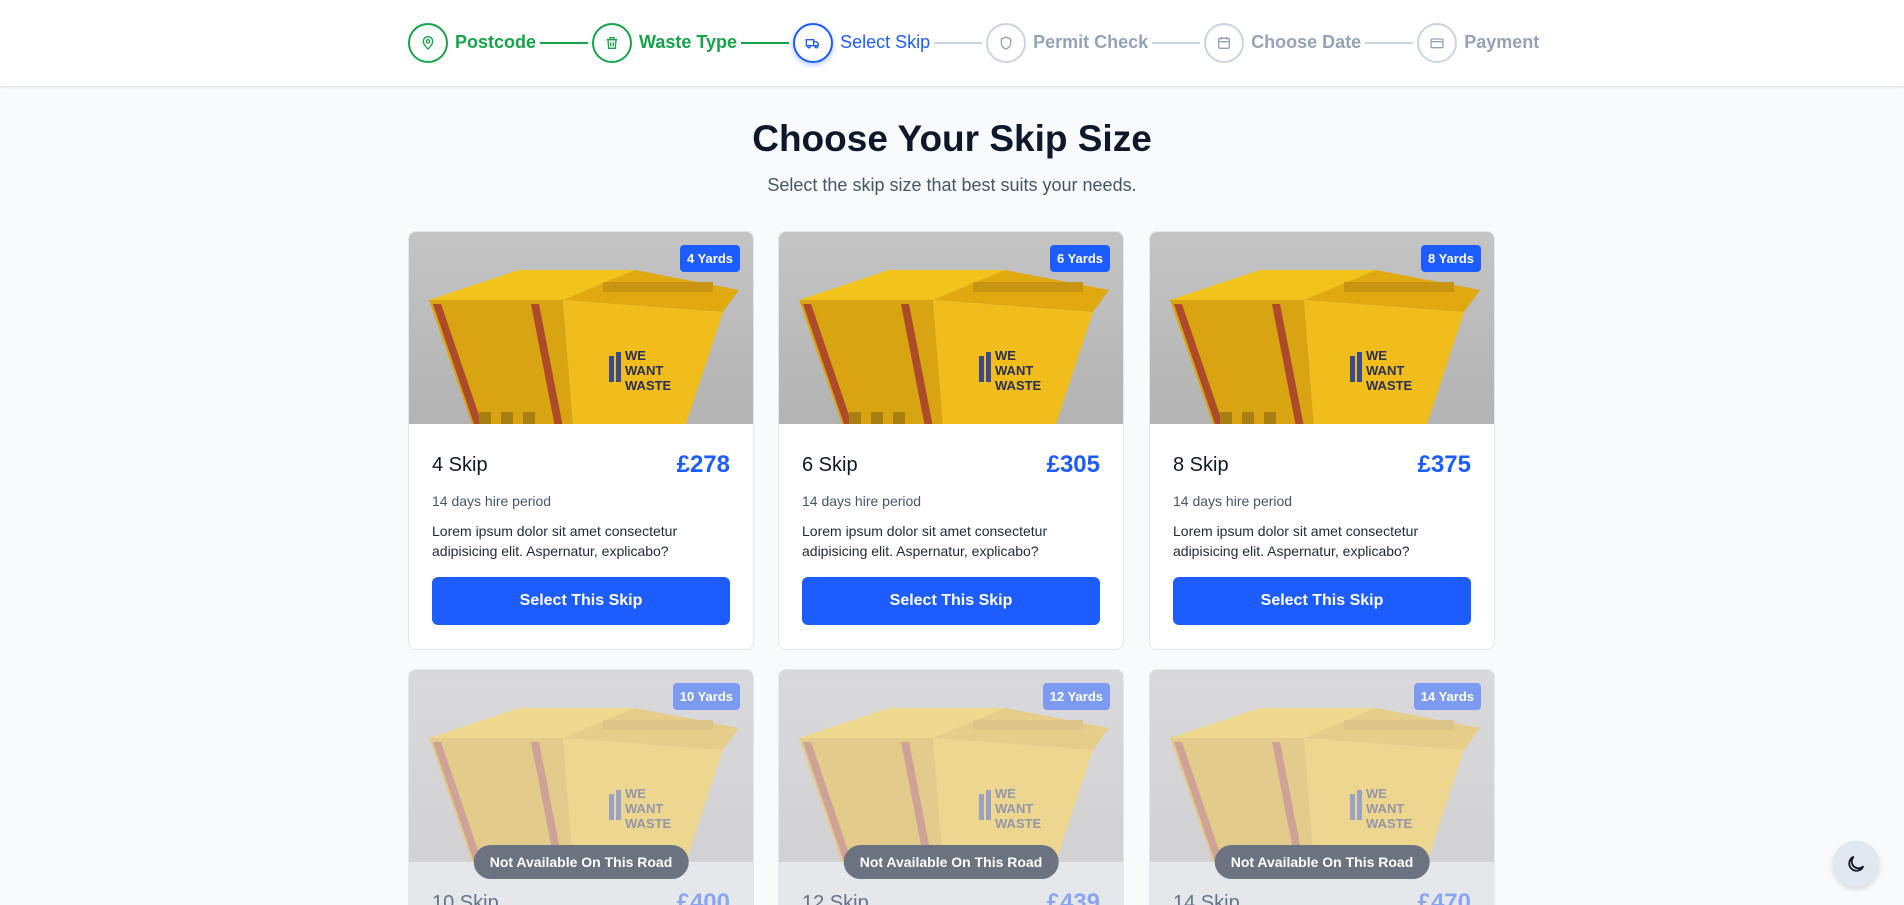 This screenshot has height=905, width=1904. I want to click on skip-price: £278, so click(703, 464).